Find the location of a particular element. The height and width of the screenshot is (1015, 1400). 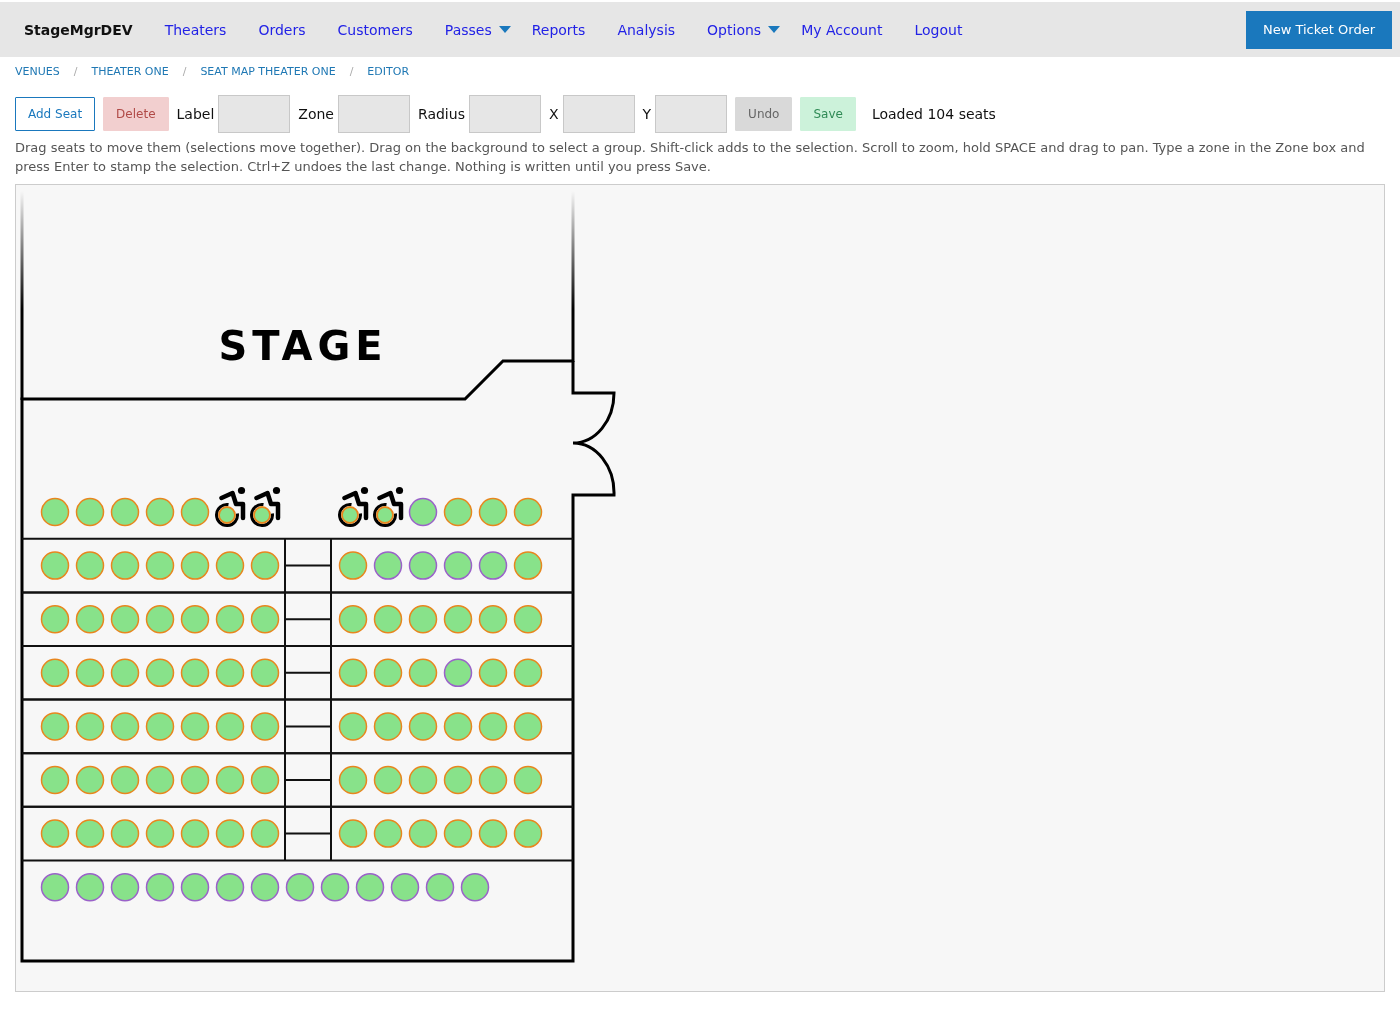

toolbar-button: Add Seat is located at coordinates (55, 114).